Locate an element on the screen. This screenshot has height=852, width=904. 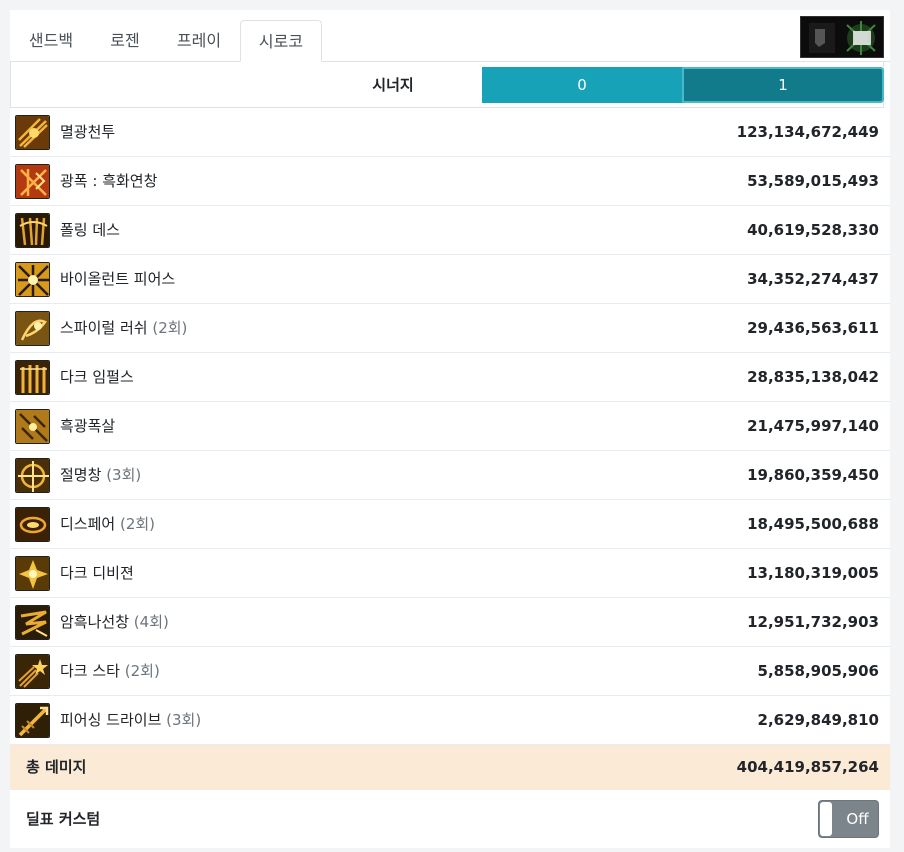
skill-damage: 19,860,359,450 is located at coordinates (813, 475).